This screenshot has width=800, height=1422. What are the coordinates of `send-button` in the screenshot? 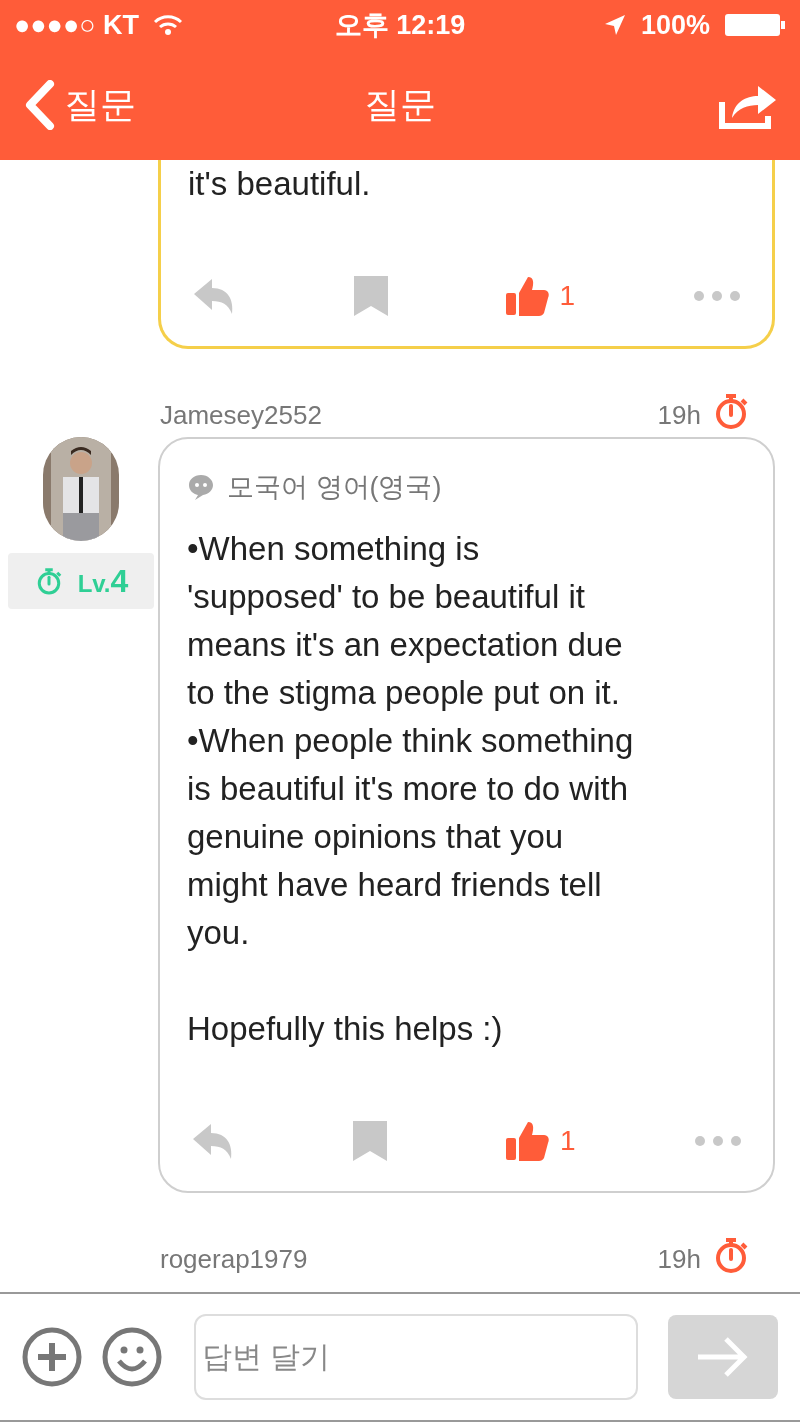 It's located at (723, 1357).